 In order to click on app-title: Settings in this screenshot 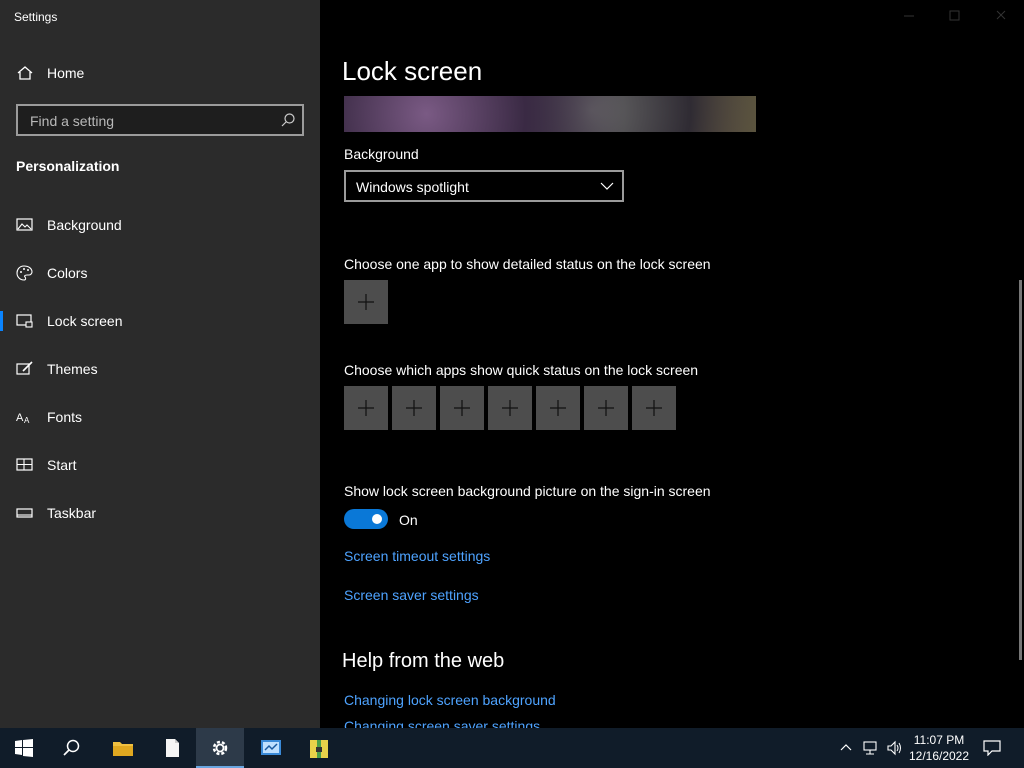, I will do `click(36, 17)`.